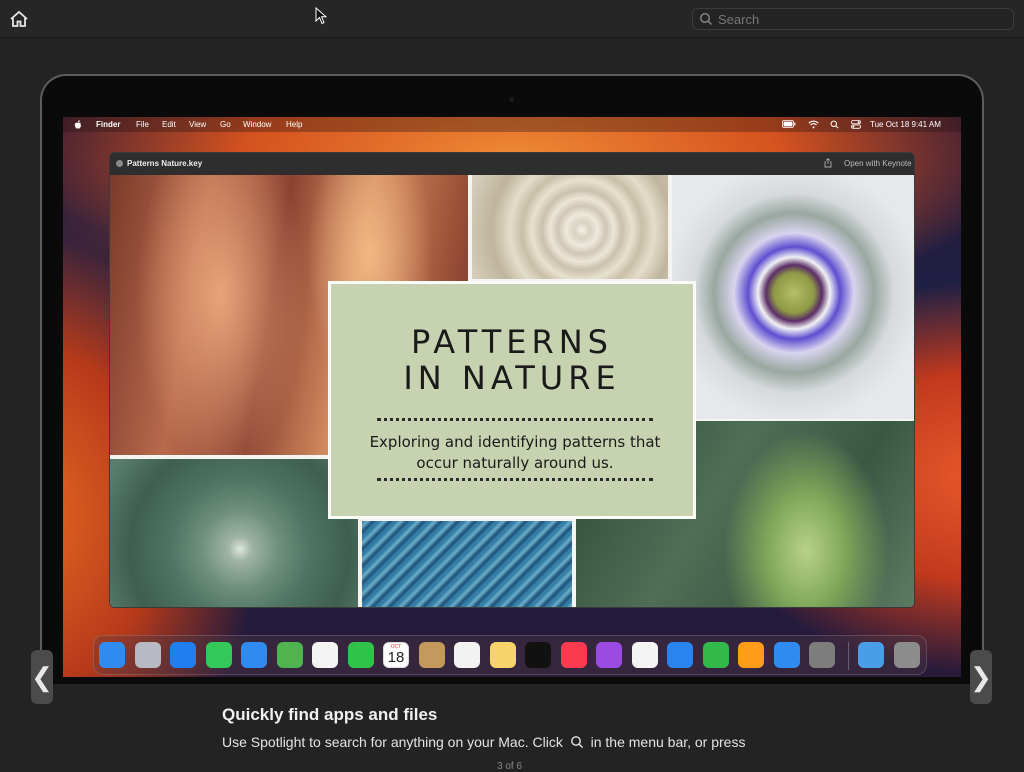  Describe the element at coordinates (330, 714) in the screenshot. I see `caption-title: Quickly find apps and files` at that location.